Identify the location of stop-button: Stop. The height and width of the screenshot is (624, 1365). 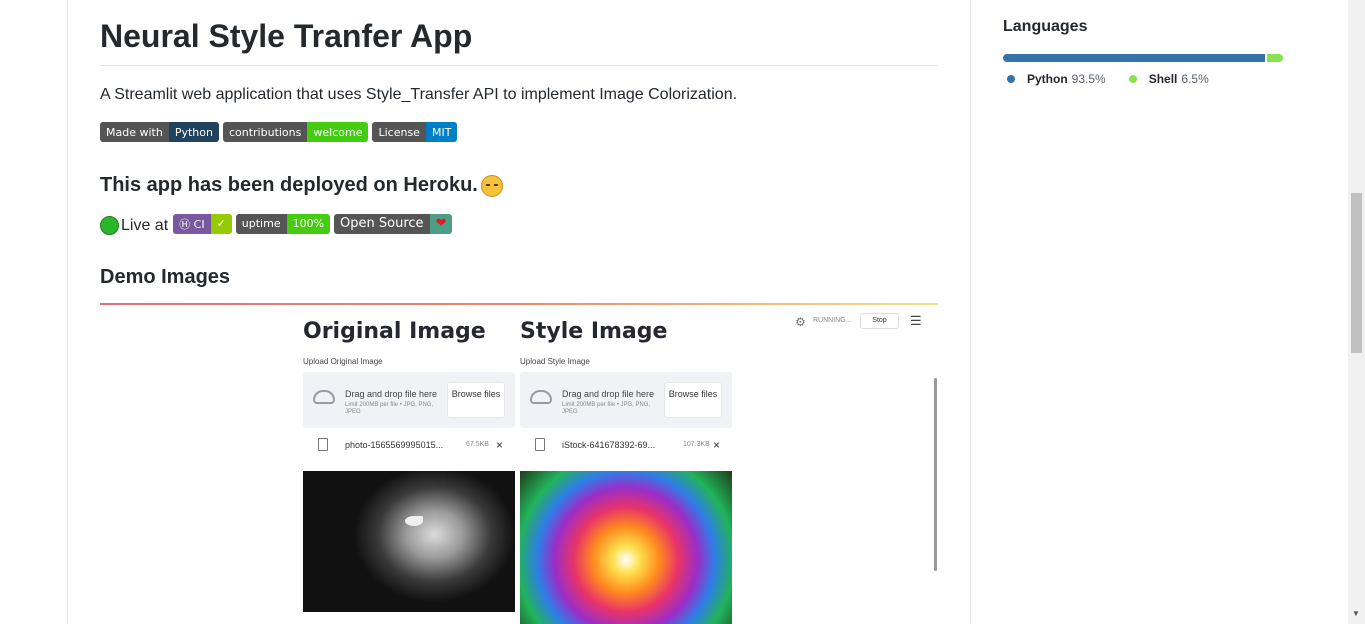
(879, 321).